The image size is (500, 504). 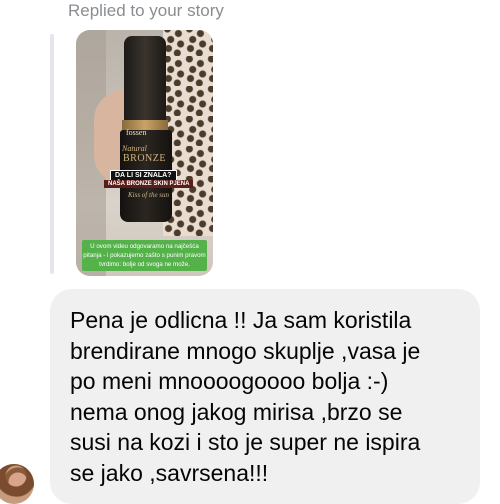 I want to click on bottle-cap, so click(x=145, y=79).